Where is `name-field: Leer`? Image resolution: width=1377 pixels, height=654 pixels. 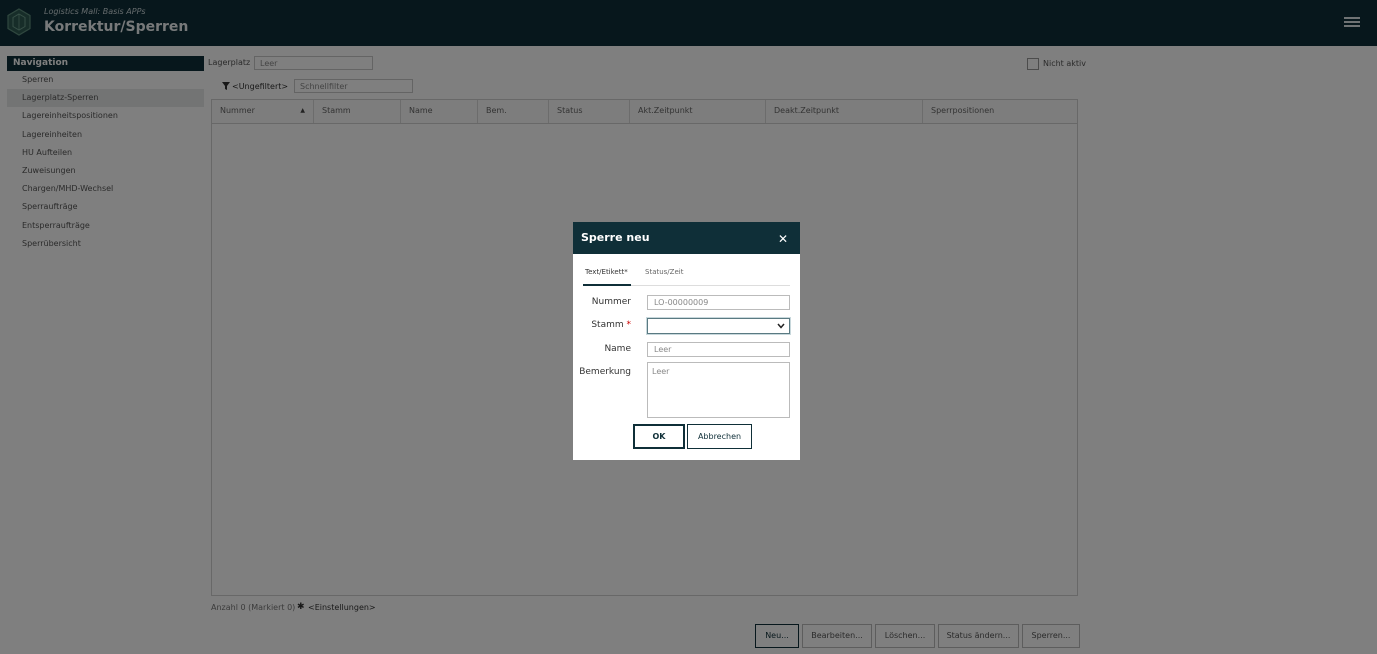 name-field: Leer is located at coordinates (718, 349).